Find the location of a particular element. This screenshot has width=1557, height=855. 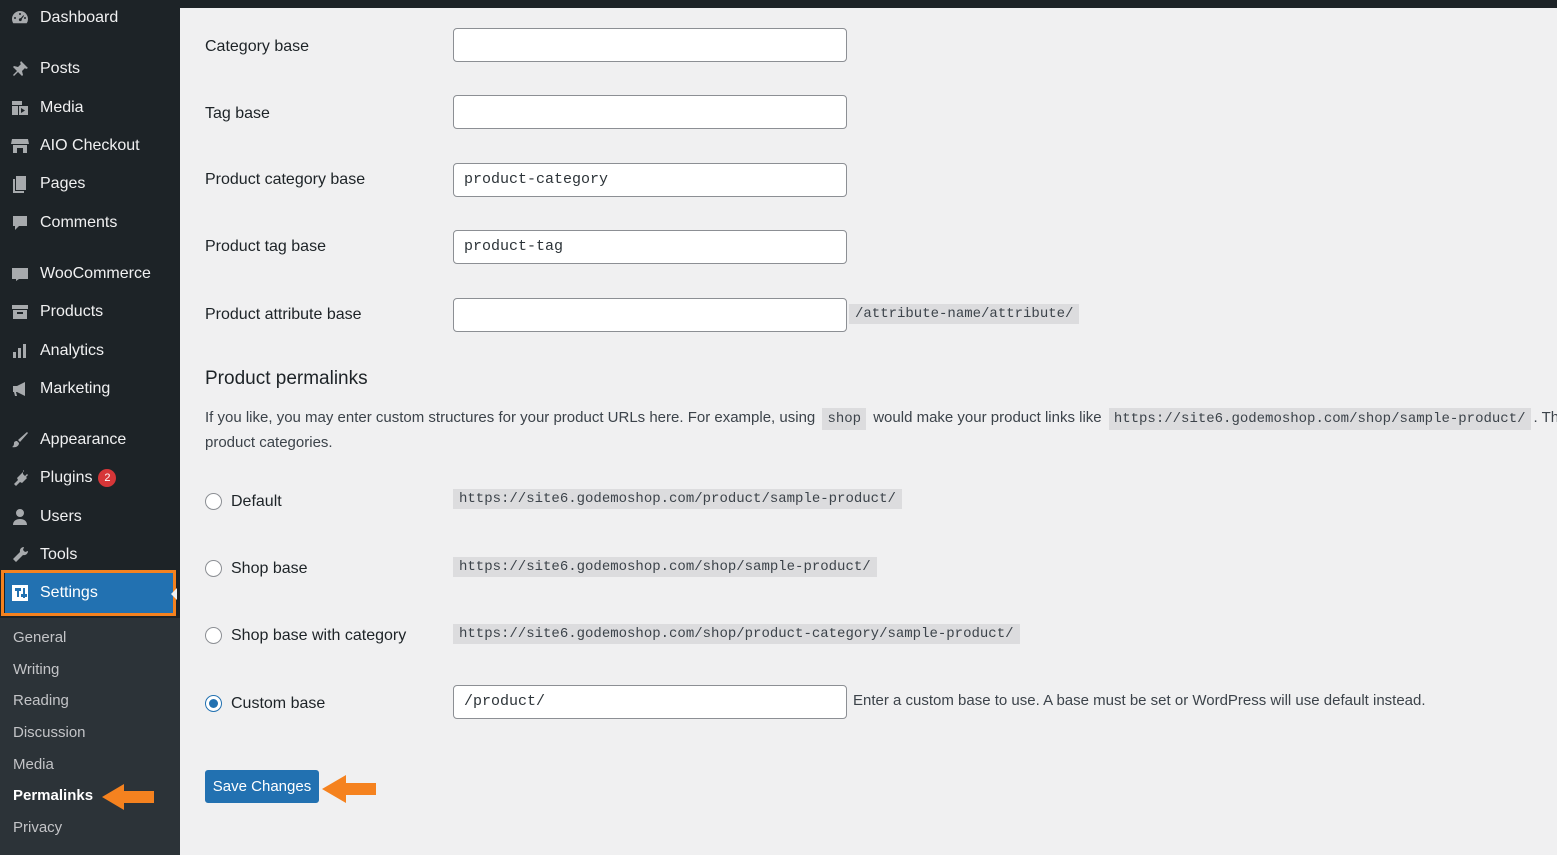

sidebar-item-marketing: Marketing is located at coordinates (90, 389).